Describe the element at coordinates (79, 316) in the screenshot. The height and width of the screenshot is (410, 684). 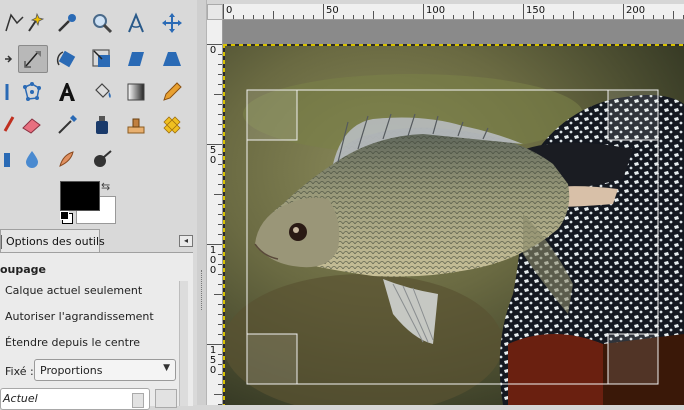
I see `allow-growing-option: Autoriser l'agrandissement` at that location.